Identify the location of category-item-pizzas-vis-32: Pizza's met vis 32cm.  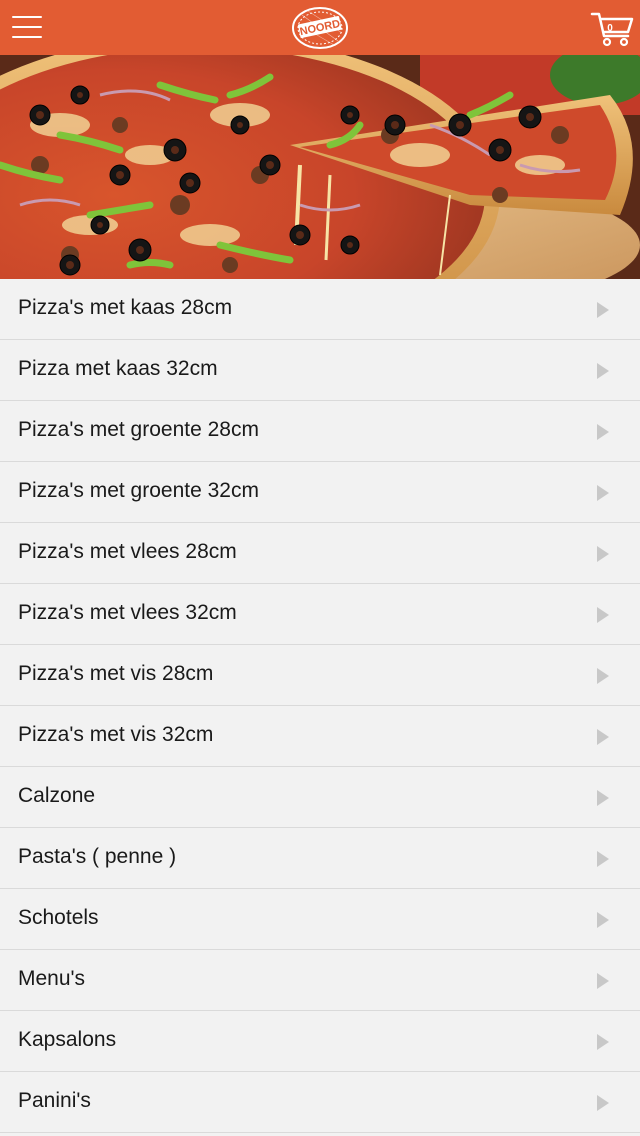
(320, 736).